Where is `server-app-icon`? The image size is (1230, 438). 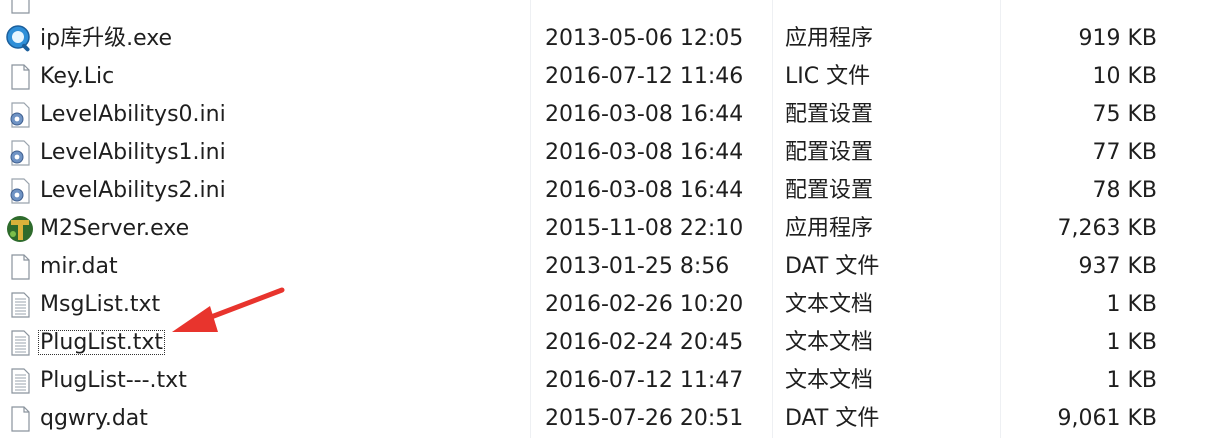
server-app-icon is located at coordinates (20, 229).